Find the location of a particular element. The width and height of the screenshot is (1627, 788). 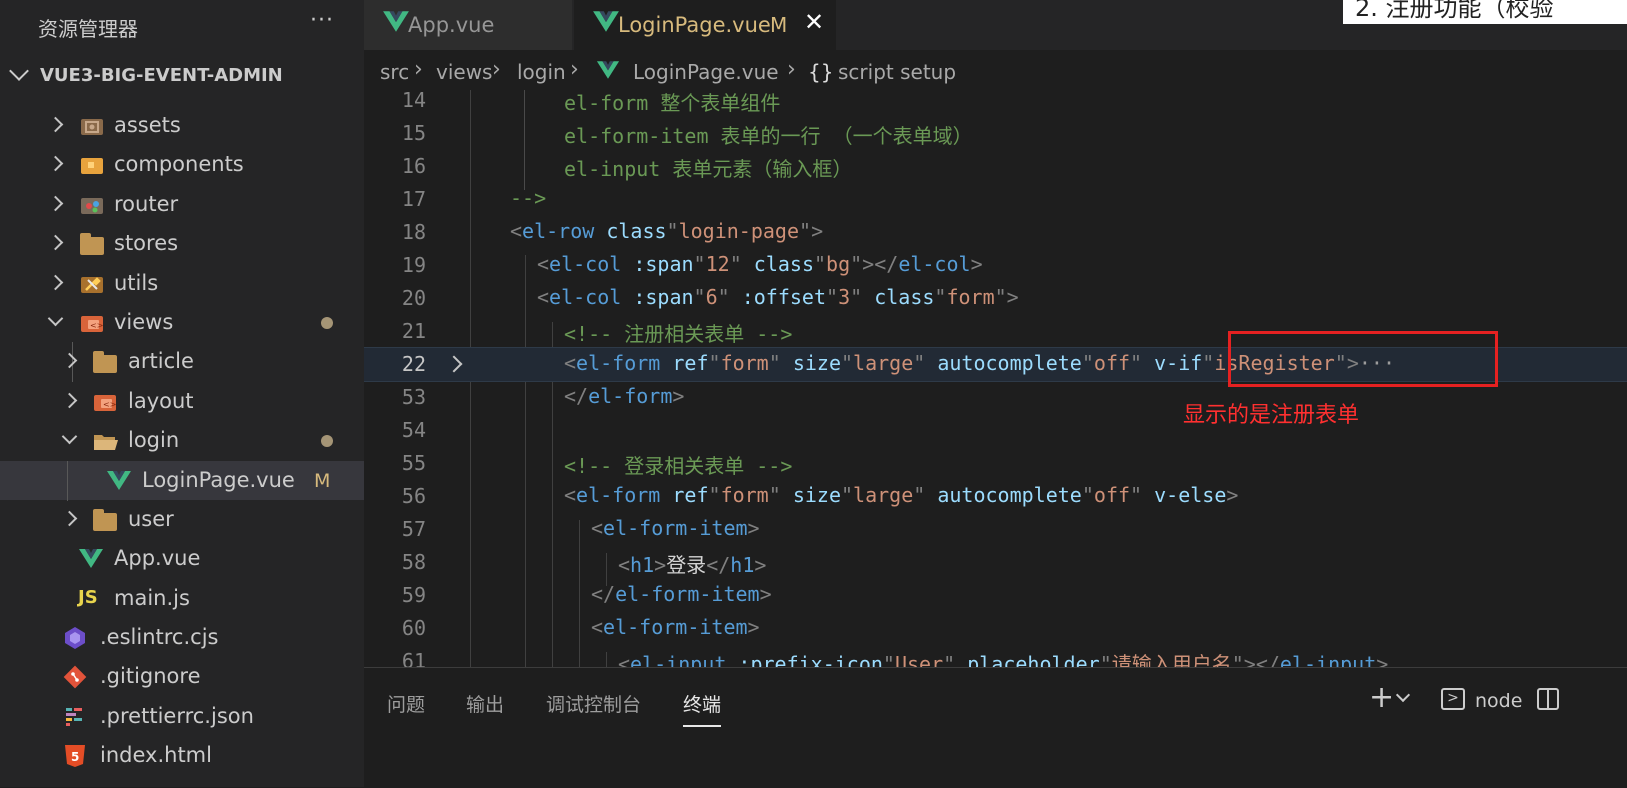

explorer-header: 资源管理器 ··· is located at coordinates (182, 25).